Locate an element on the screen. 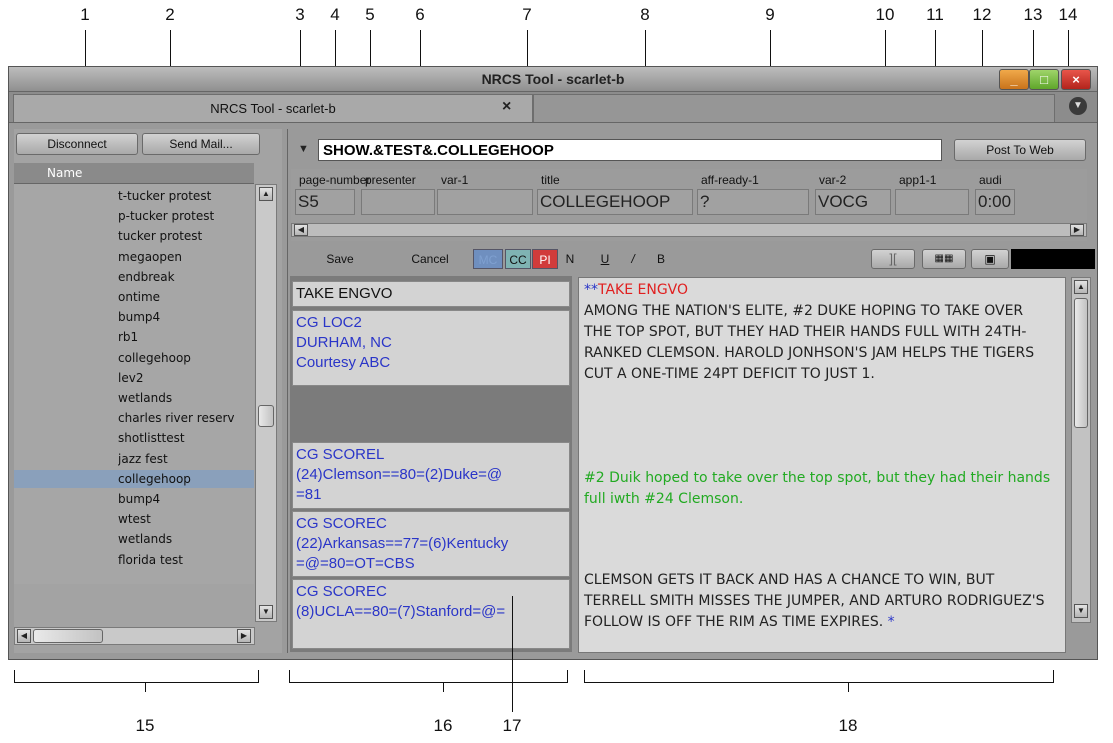  scroll-right-icon: ▶ is located at coordinates (244, 636).